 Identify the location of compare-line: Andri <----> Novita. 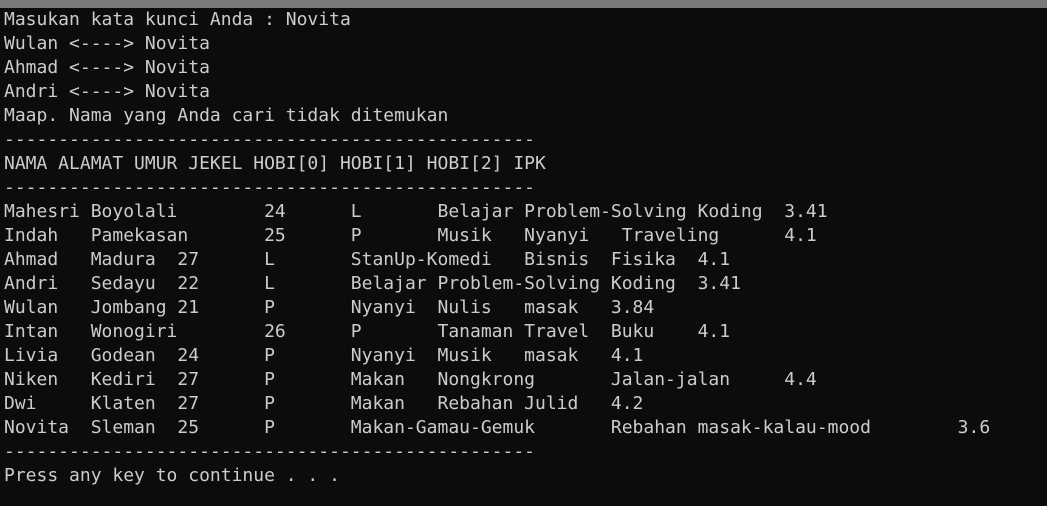
(107, 91).